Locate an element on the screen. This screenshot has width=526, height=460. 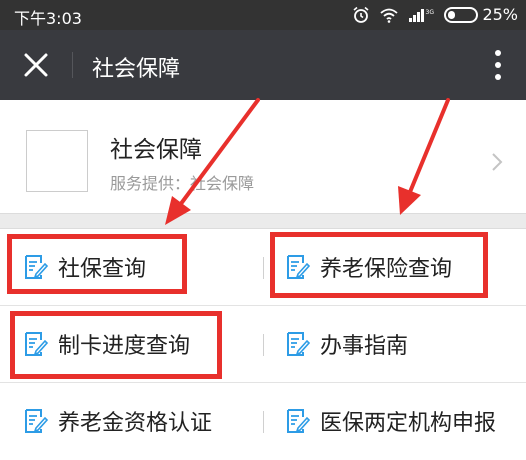
menu-item-pension-qualification-auth: 养老金资格认证 is located at coordinates (118, 421).